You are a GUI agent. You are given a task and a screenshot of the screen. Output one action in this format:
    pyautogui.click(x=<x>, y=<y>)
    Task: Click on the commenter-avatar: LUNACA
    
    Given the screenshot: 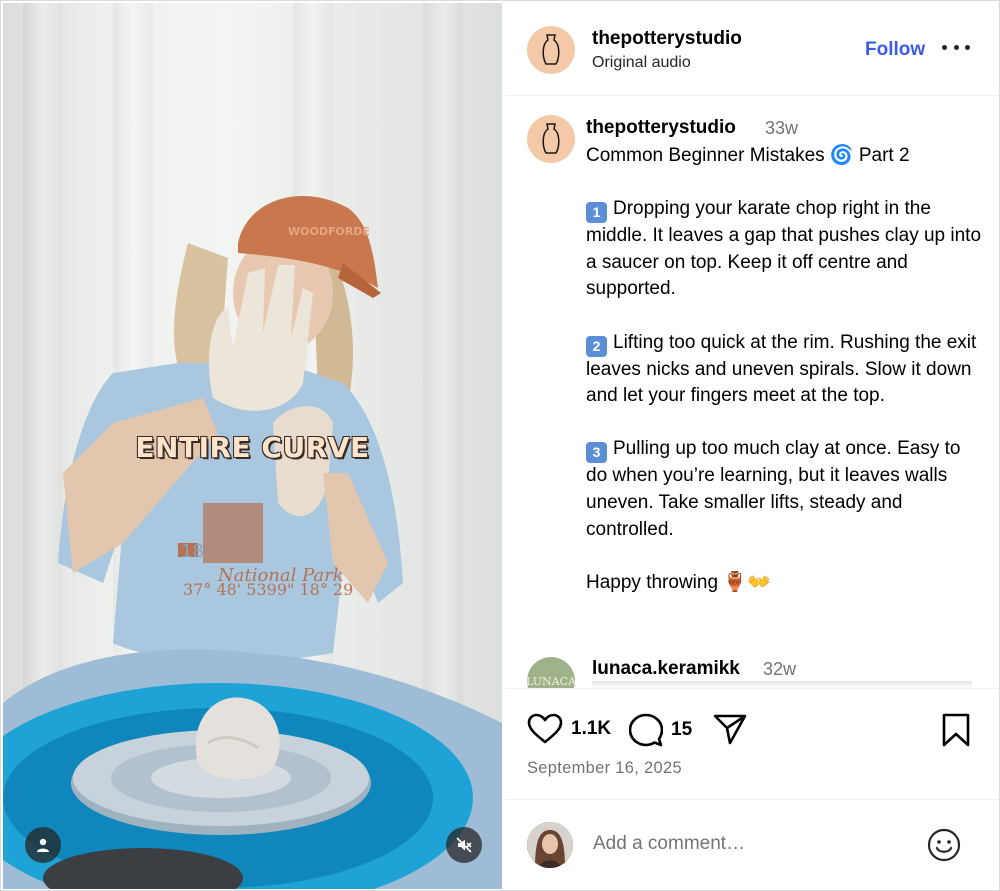 What is the action you would take?
    pyautogui.click(x=551, y=672)
    